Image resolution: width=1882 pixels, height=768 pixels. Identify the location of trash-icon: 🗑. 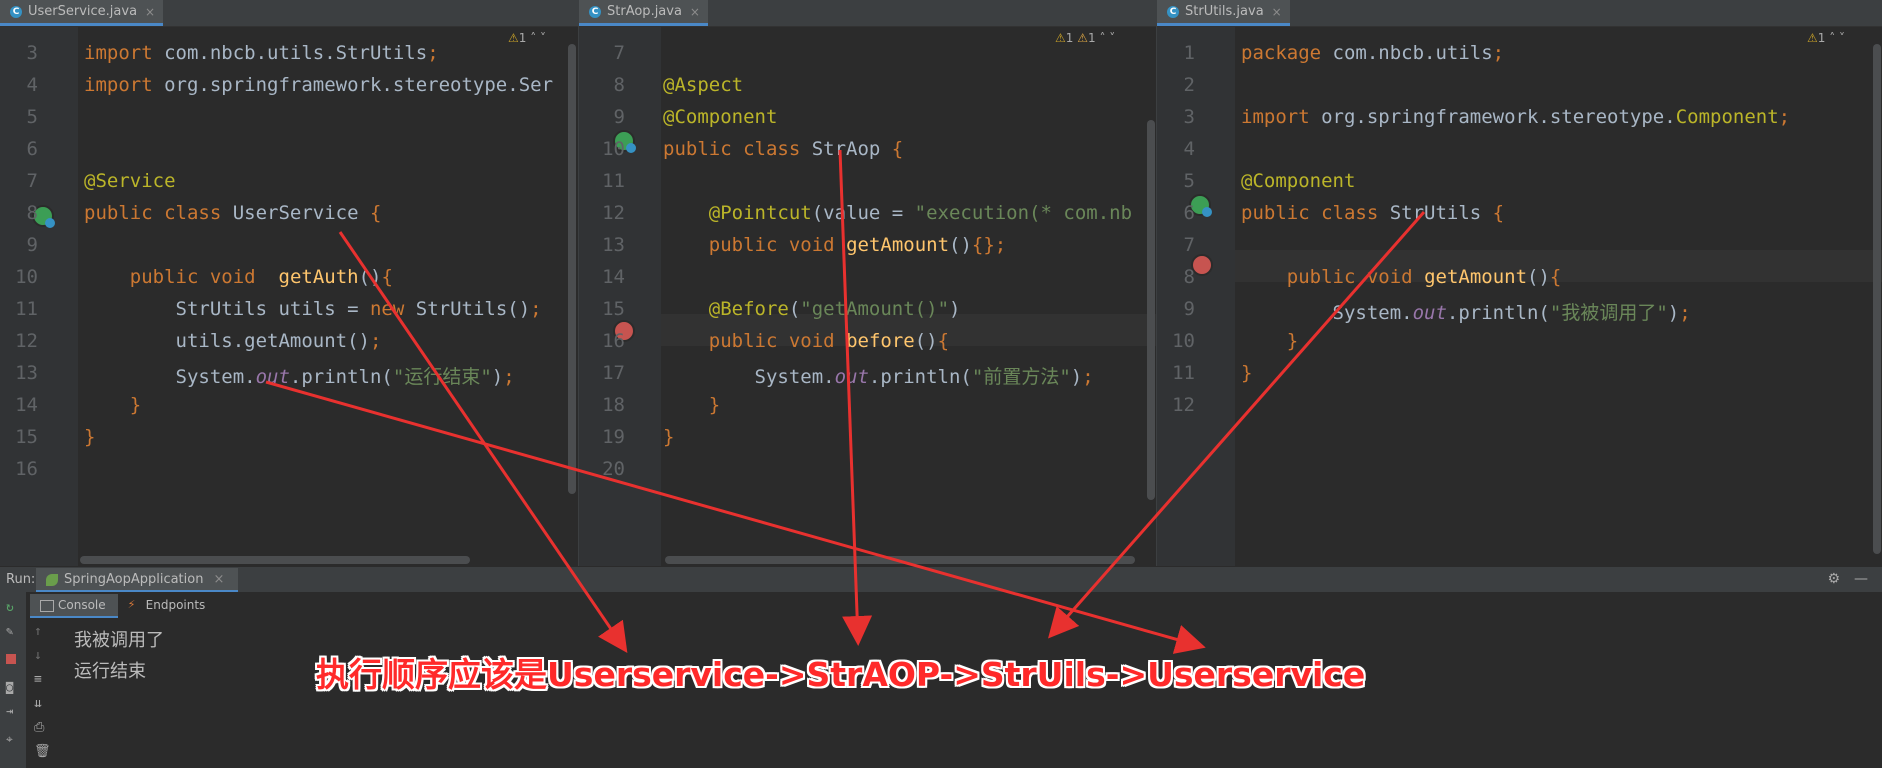
(42, 751).